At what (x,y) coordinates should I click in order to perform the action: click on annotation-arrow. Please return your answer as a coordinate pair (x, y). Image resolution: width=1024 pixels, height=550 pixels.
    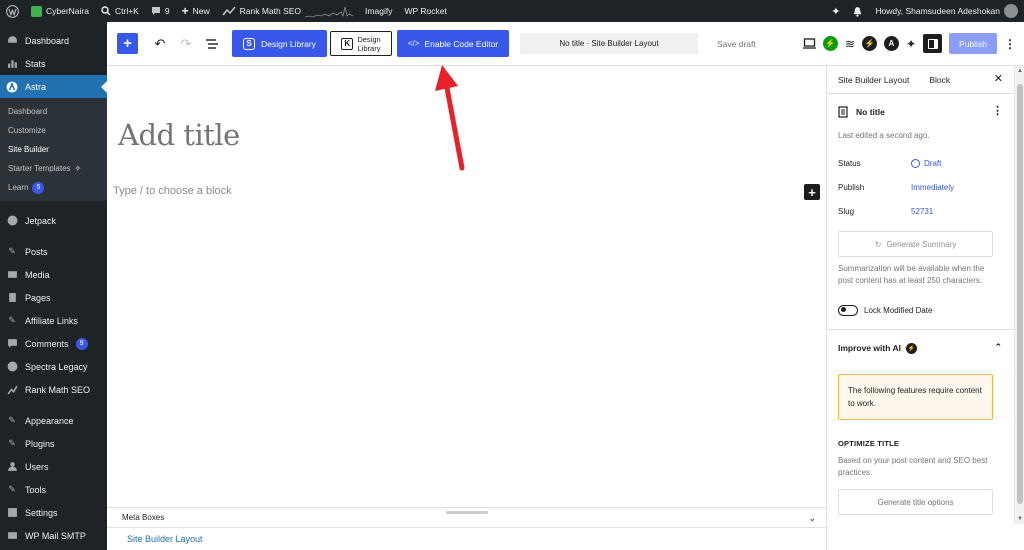
    Looking at the image, I should click on (450, 118).